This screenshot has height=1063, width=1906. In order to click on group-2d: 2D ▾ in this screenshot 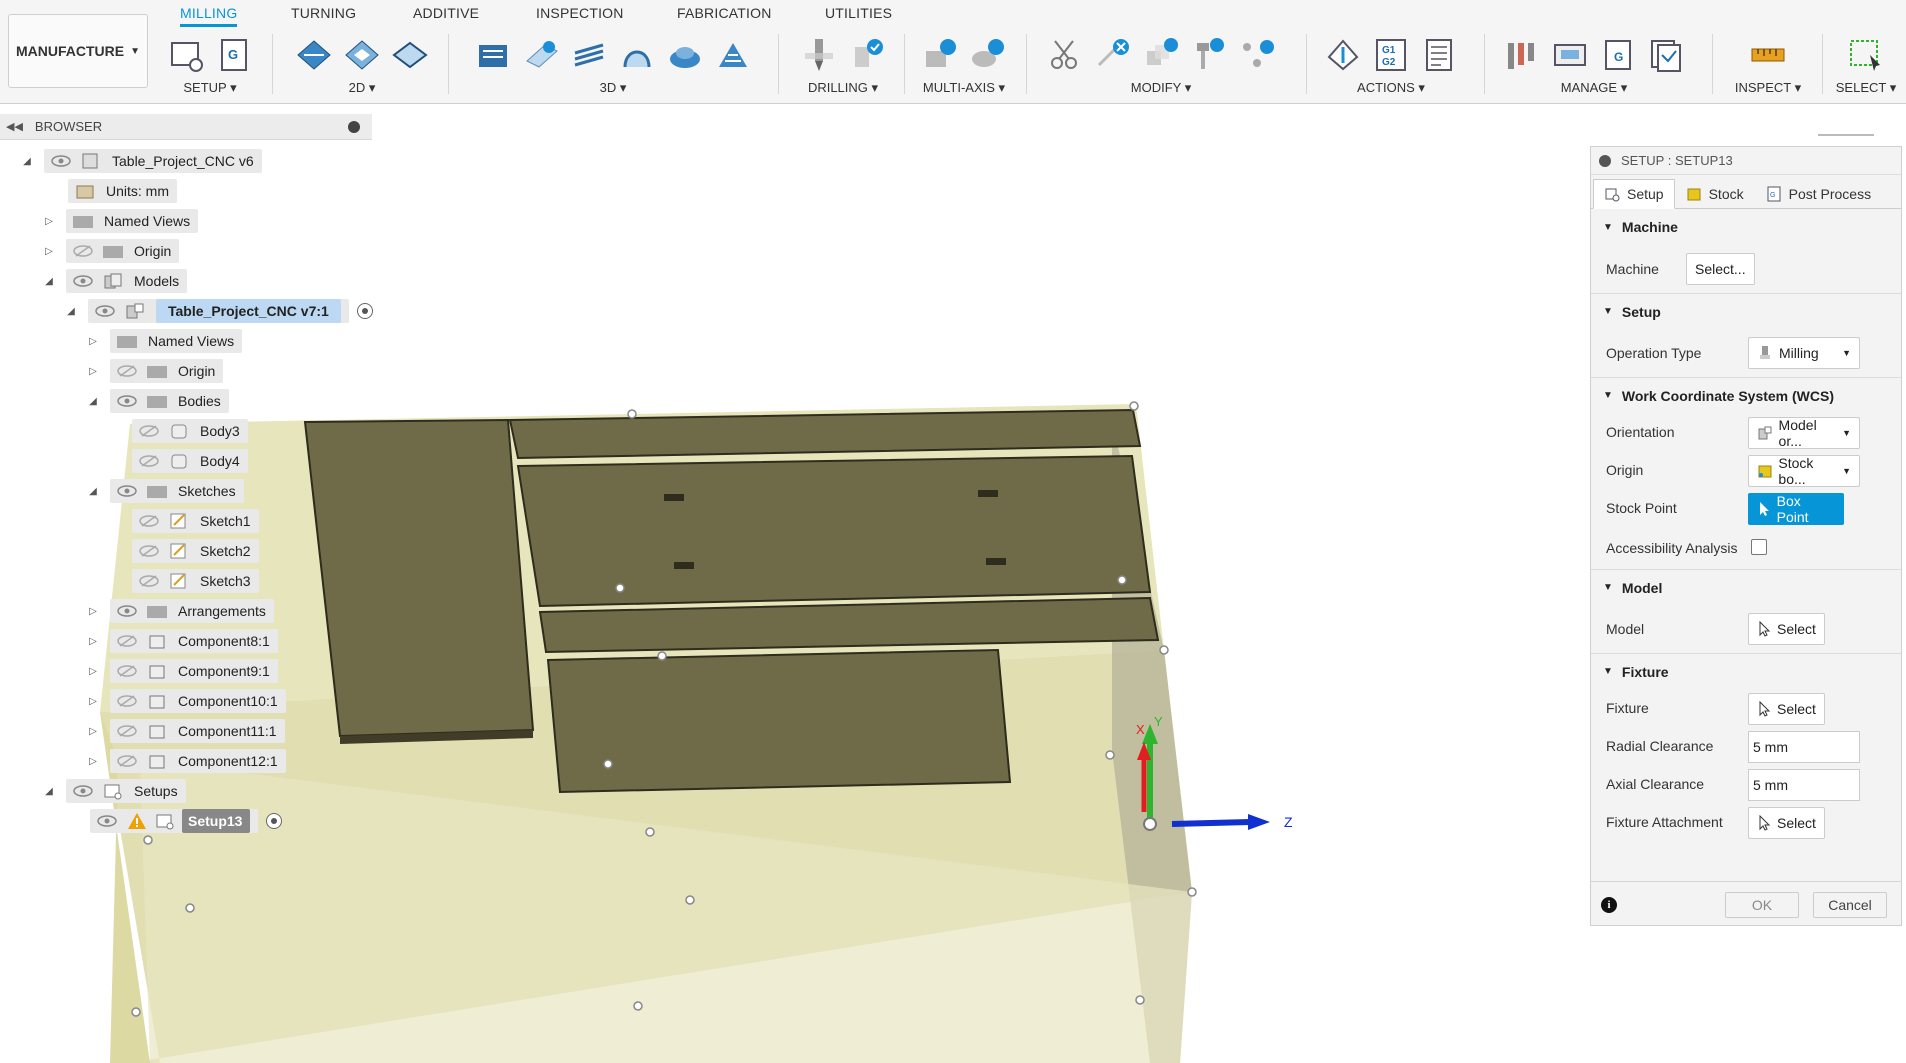, I will do `click(362, 68)`.